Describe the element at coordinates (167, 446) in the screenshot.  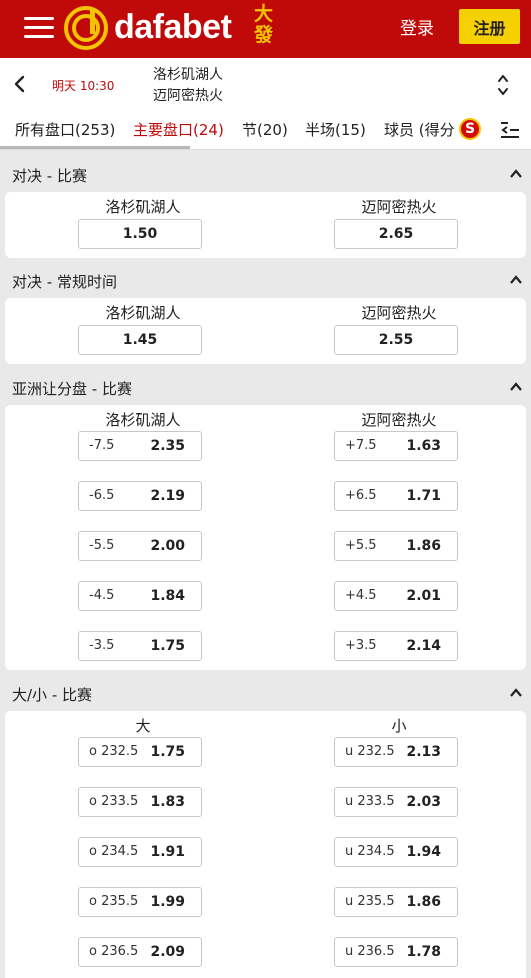
I see `odds-price: 2.35` at that location.